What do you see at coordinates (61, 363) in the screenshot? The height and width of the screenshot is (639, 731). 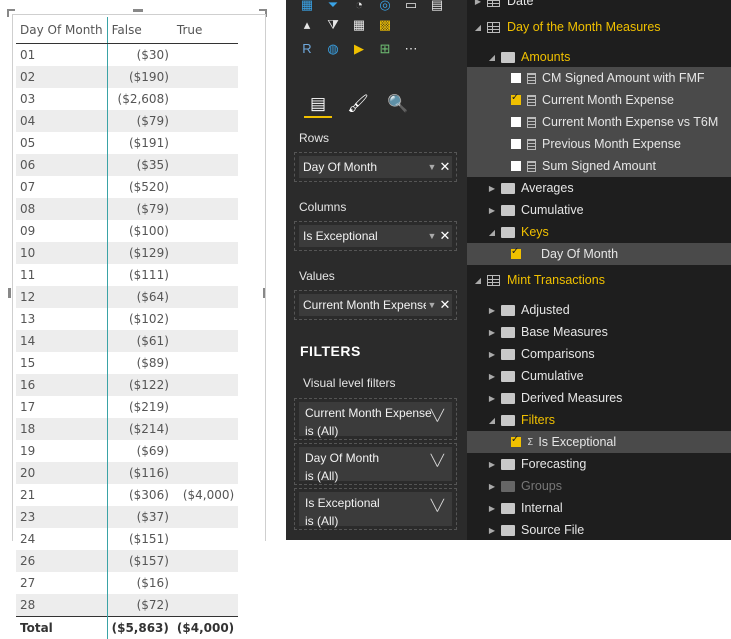 I see `day-of-month-cell: 15` at bounding box center [61, 363].